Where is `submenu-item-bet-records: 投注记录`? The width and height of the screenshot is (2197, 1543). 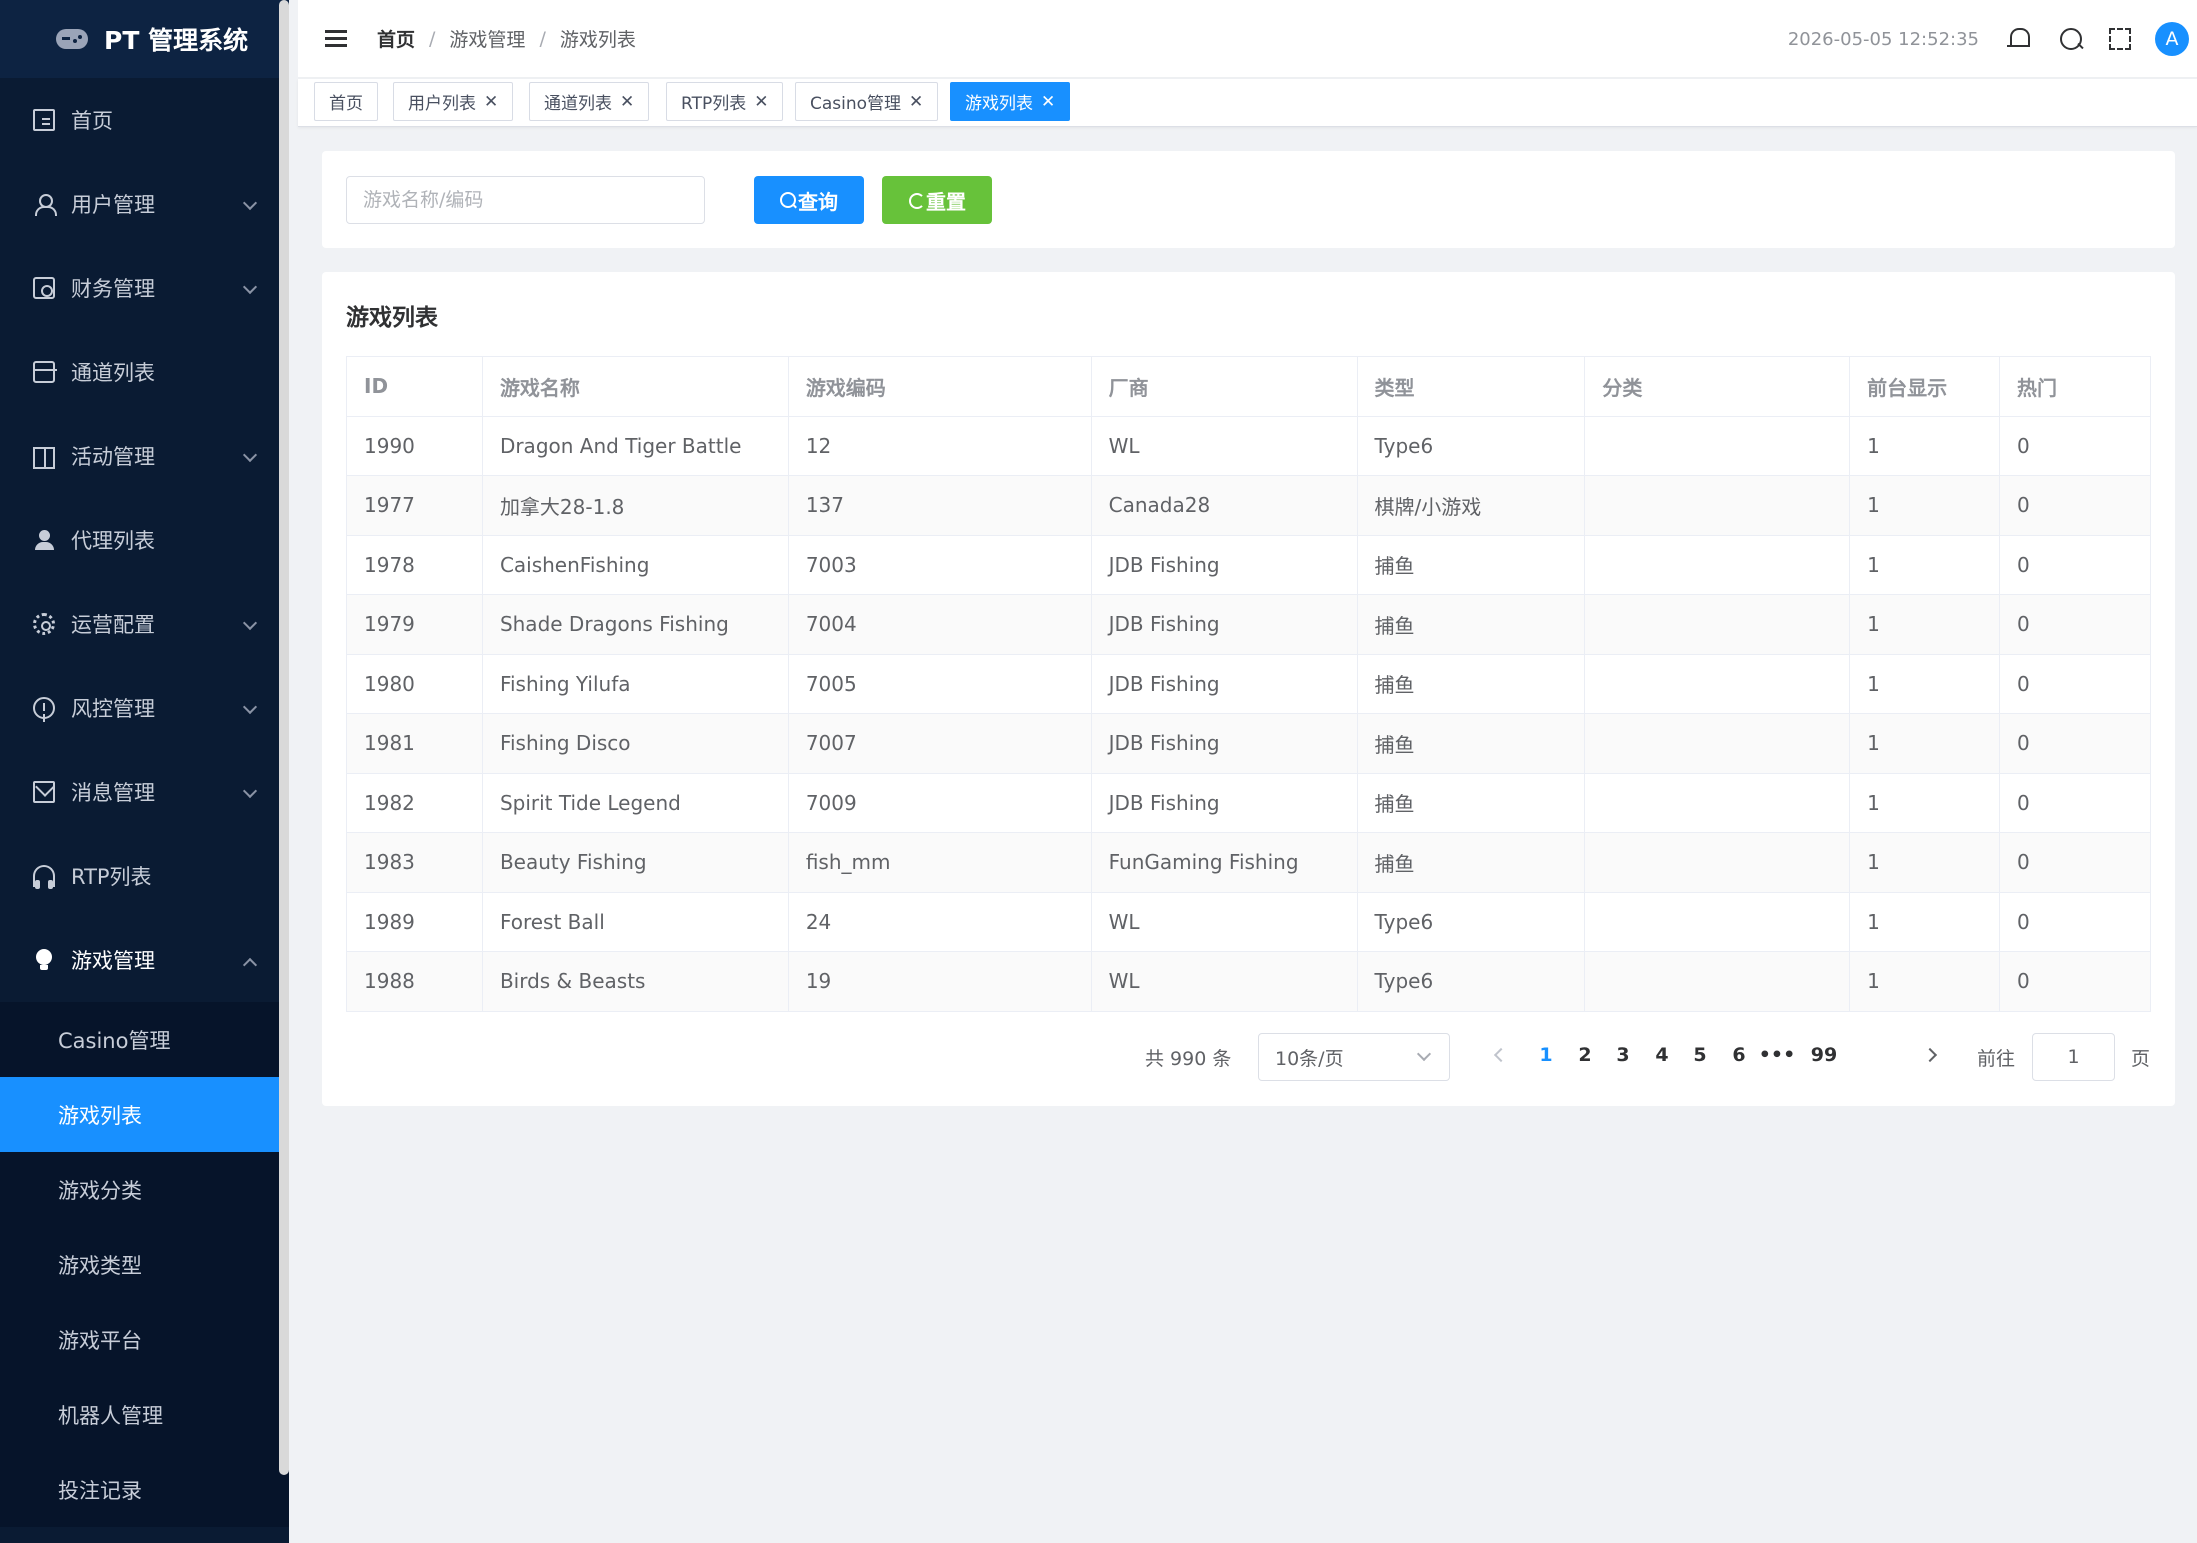 submenu-item-bet-records: 投注记录 is located at coordinates (144, 1489).